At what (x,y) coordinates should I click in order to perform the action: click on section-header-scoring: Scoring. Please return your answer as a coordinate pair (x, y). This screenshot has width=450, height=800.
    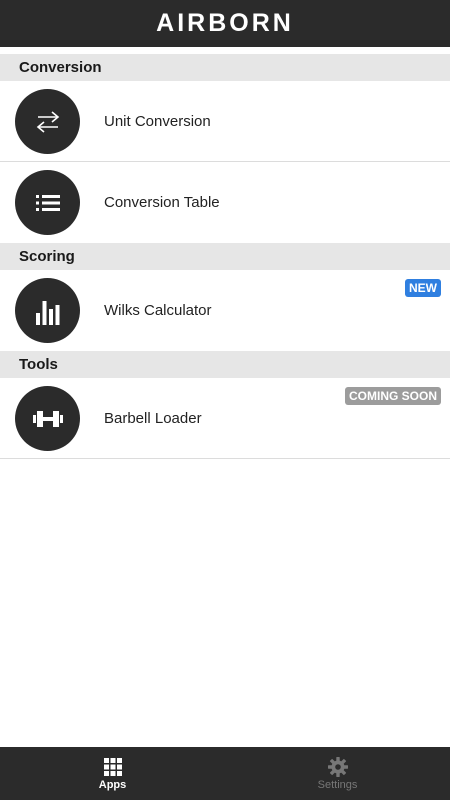
    Looking at the image, I should click on (225, 256).